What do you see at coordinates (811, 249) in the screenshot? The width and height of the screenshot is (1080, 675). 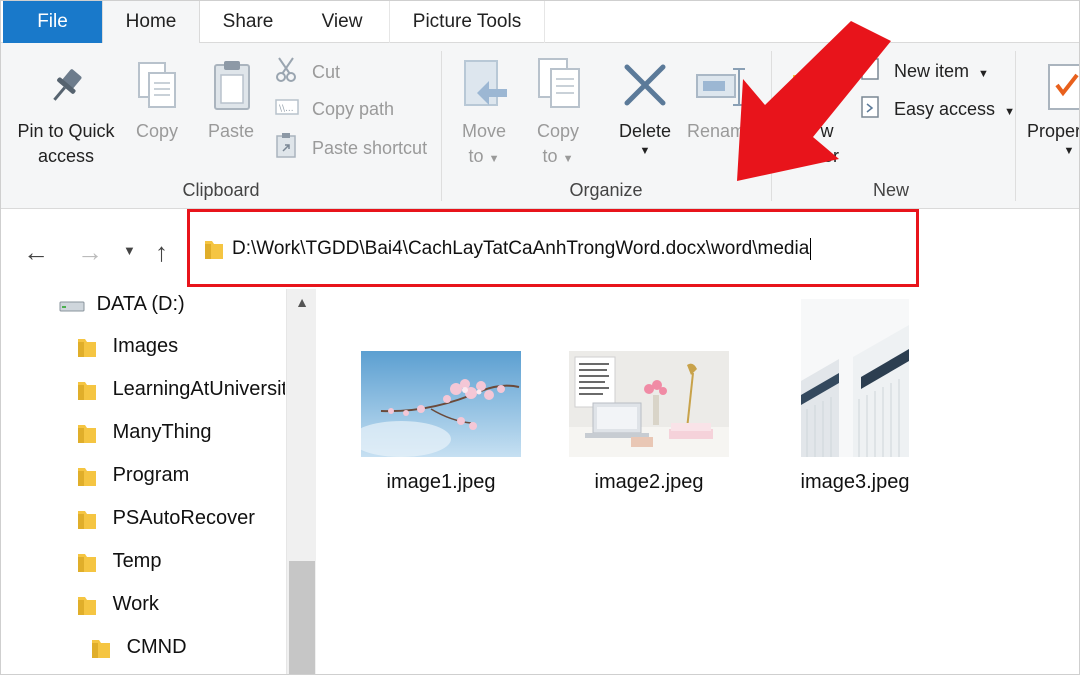 I see `text-caret` at bounding box center [811, 249].